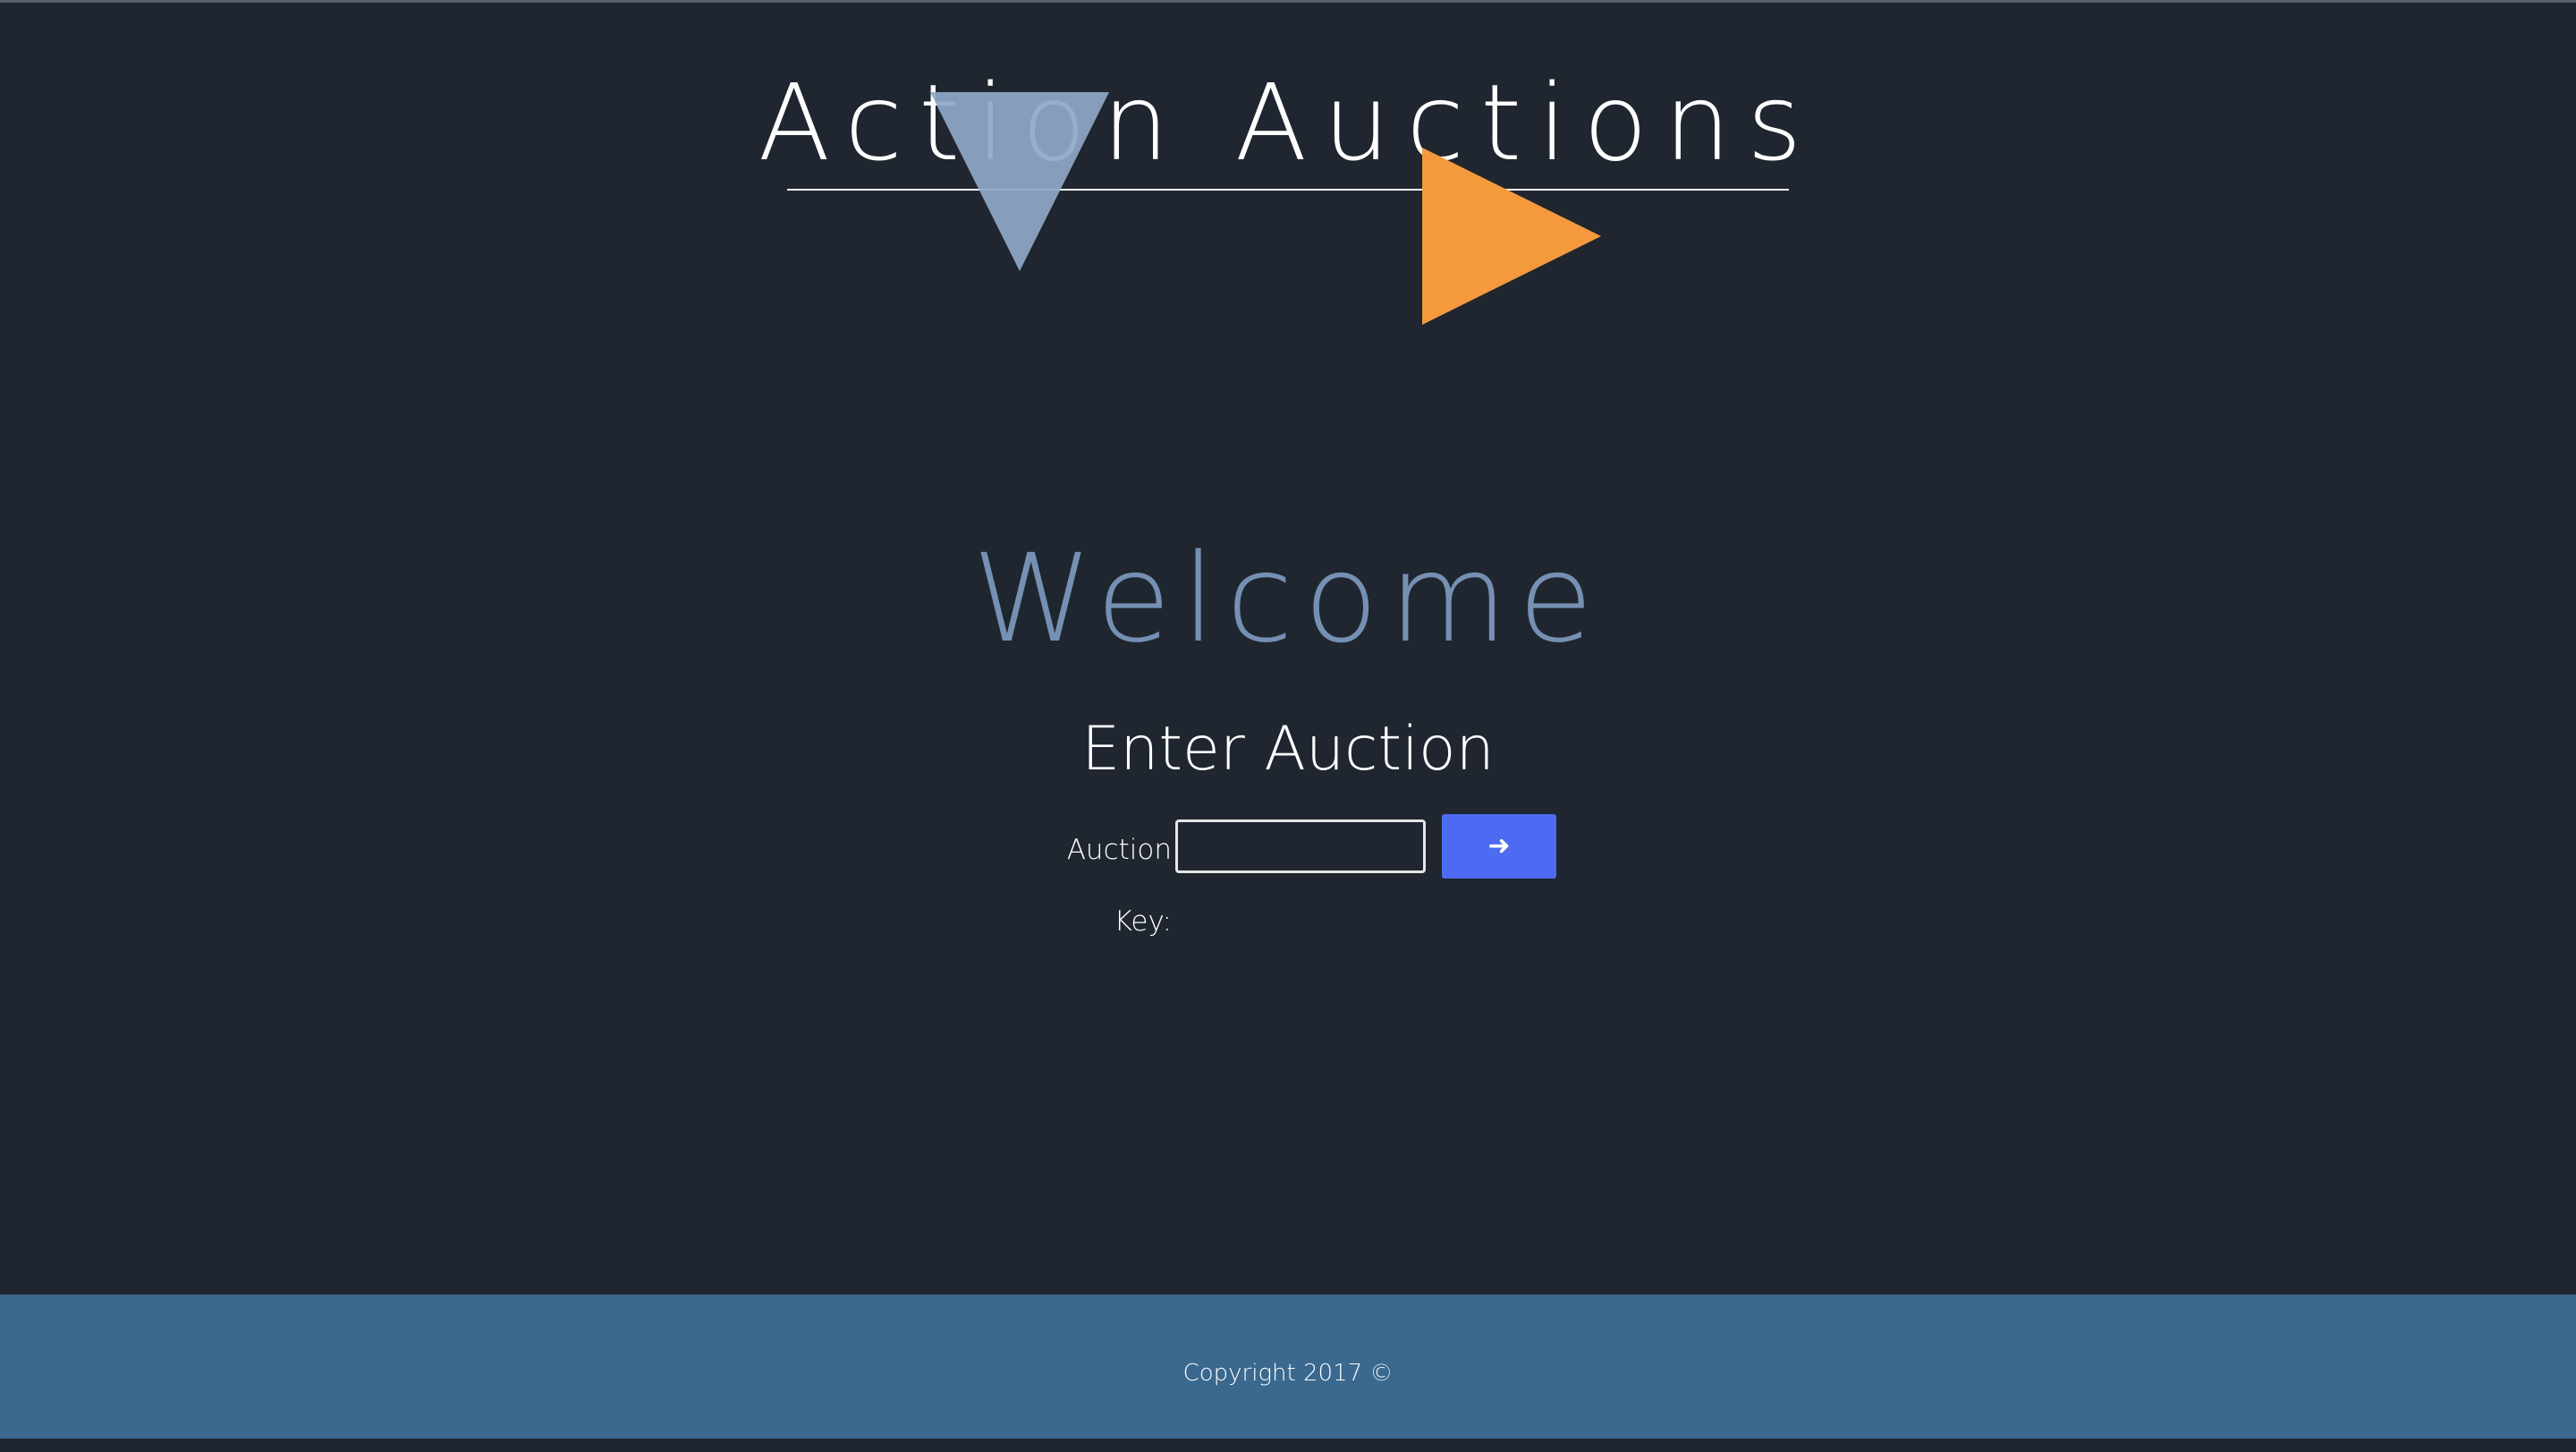 The height and width of the screenshot is (1452, 2576). I want to click on copyright-text: Copyright 2017 ©, so click(1288, 1373).